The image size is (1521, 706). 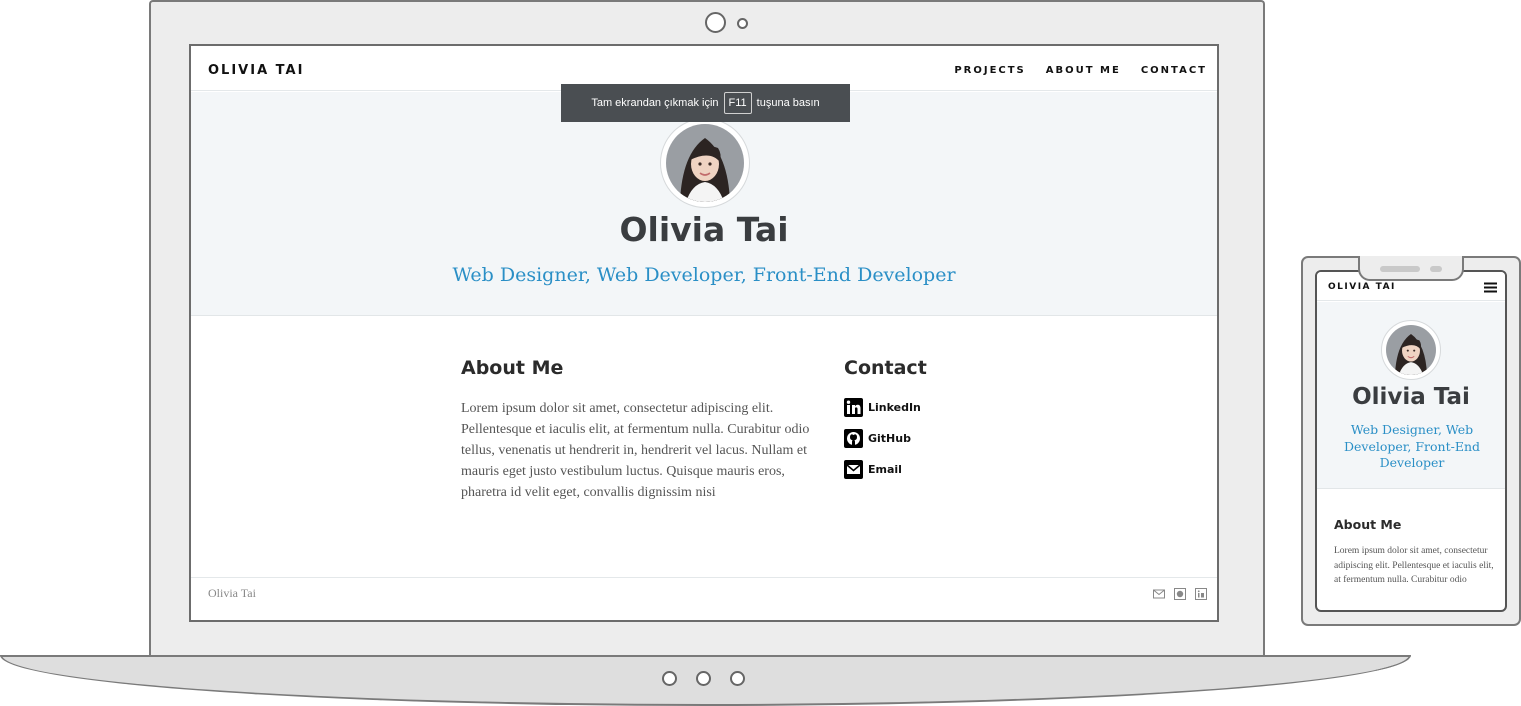 I want to click on footer-name: Olivia Tai, so click(x=232, y=593).